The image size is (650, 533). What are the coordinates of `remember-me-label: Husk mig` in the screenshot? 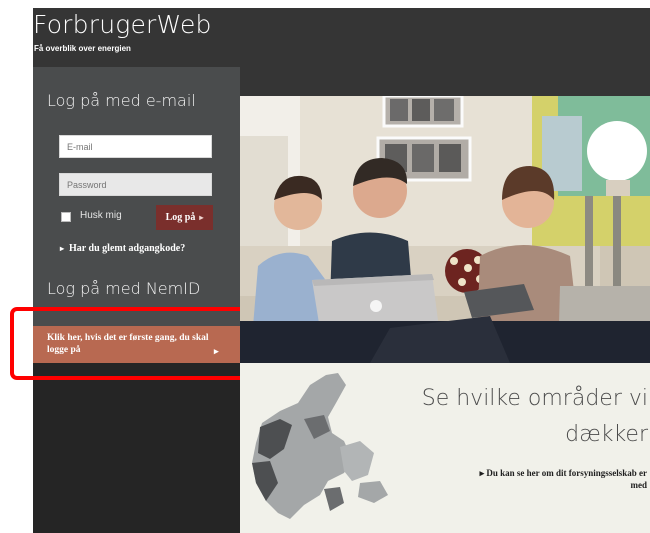 It's located at (101, 215).